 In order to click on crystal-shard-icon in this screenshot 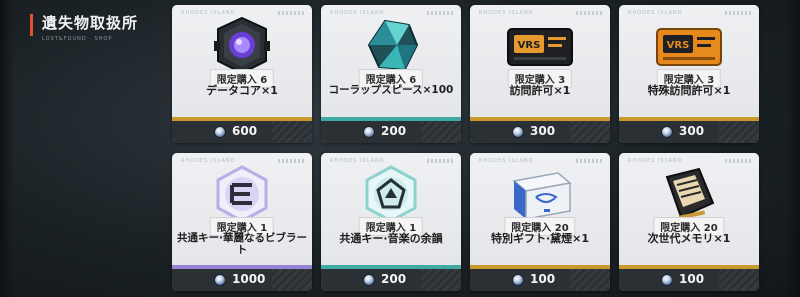, I will do `click(393, 45)`.